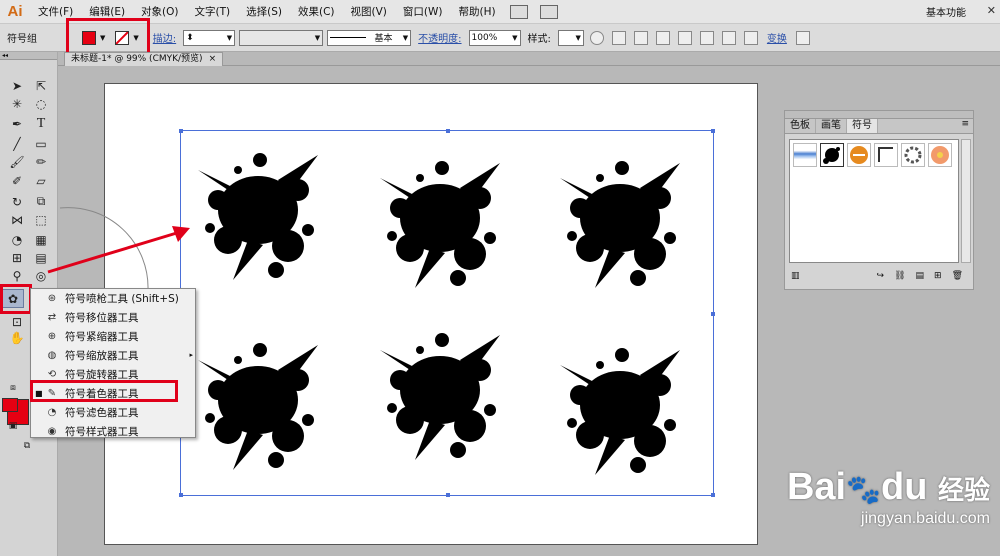 This screenshot has width=1000, height=556. Describe the element at coordinates (104, 391) in the screenshot. I see `annotation-stainer-box` at that location.